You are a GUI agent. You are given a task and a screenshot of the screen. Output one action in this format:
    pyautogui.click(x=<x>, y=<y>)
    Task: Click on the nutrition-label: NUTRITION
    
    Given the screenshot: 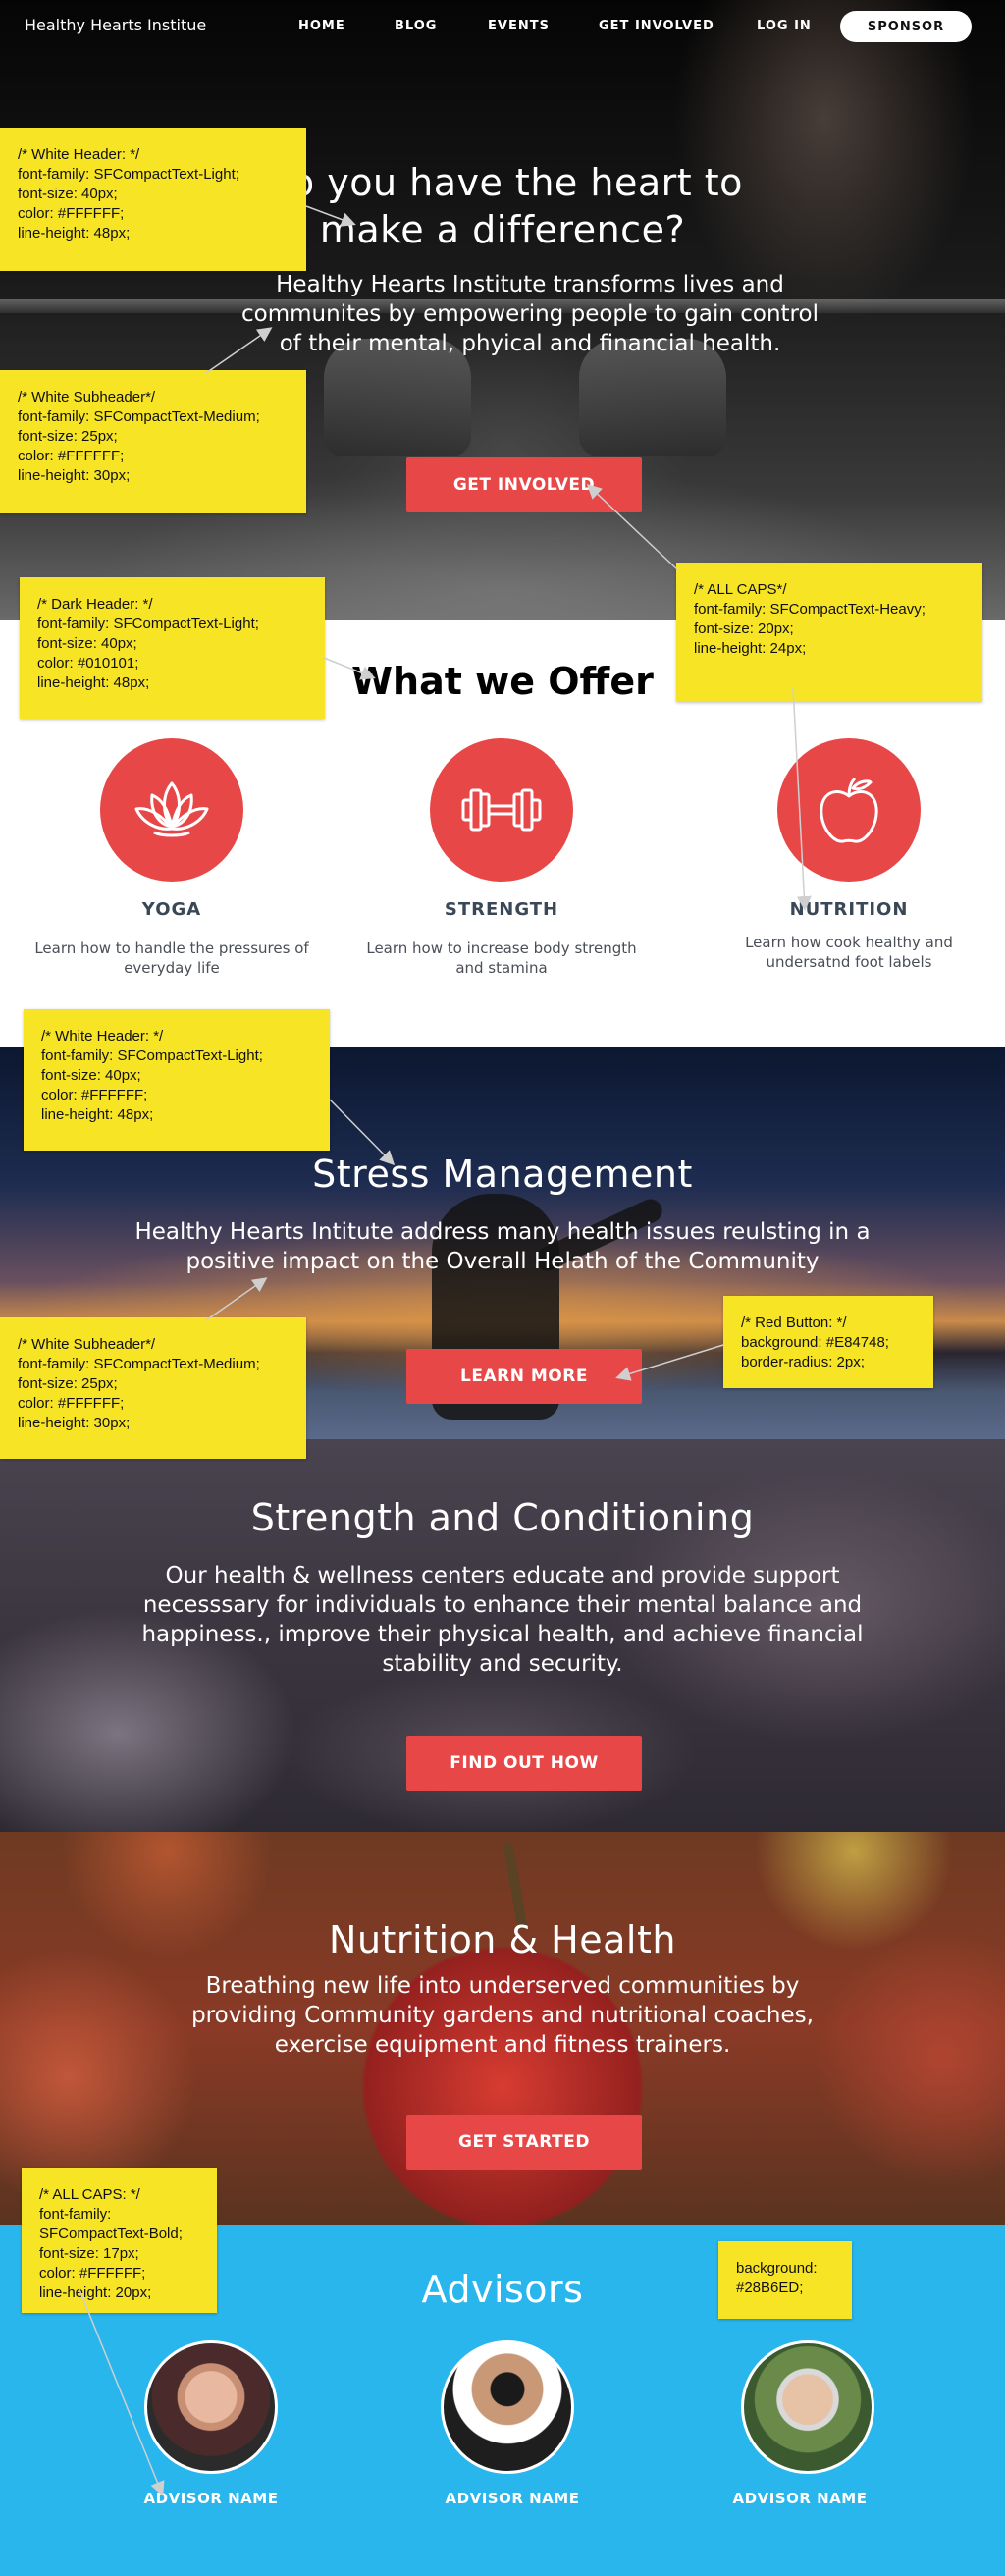 What is the action you would take?
    pyautogui.click(x=849, y=909)
    